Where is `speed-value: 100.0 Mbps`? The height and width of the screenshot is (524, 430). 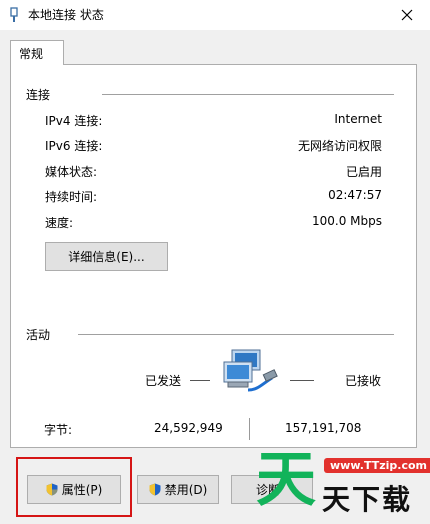
speed-value: 100.0 Mbps is located at coordinates (346, 221).